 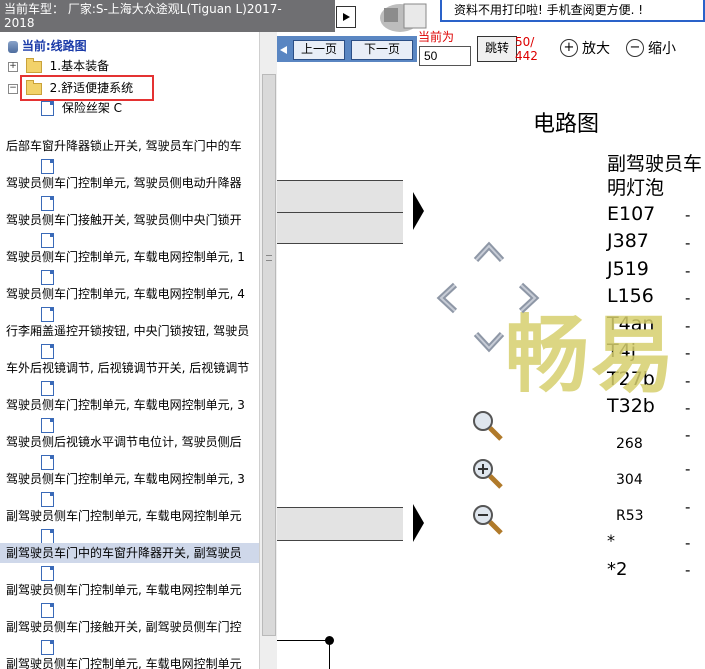 What do you see at coordinates (129, 66) in the screenshot?
I see `tree-node-basic: + 1.基本装备` at bounding box center [129, 66].